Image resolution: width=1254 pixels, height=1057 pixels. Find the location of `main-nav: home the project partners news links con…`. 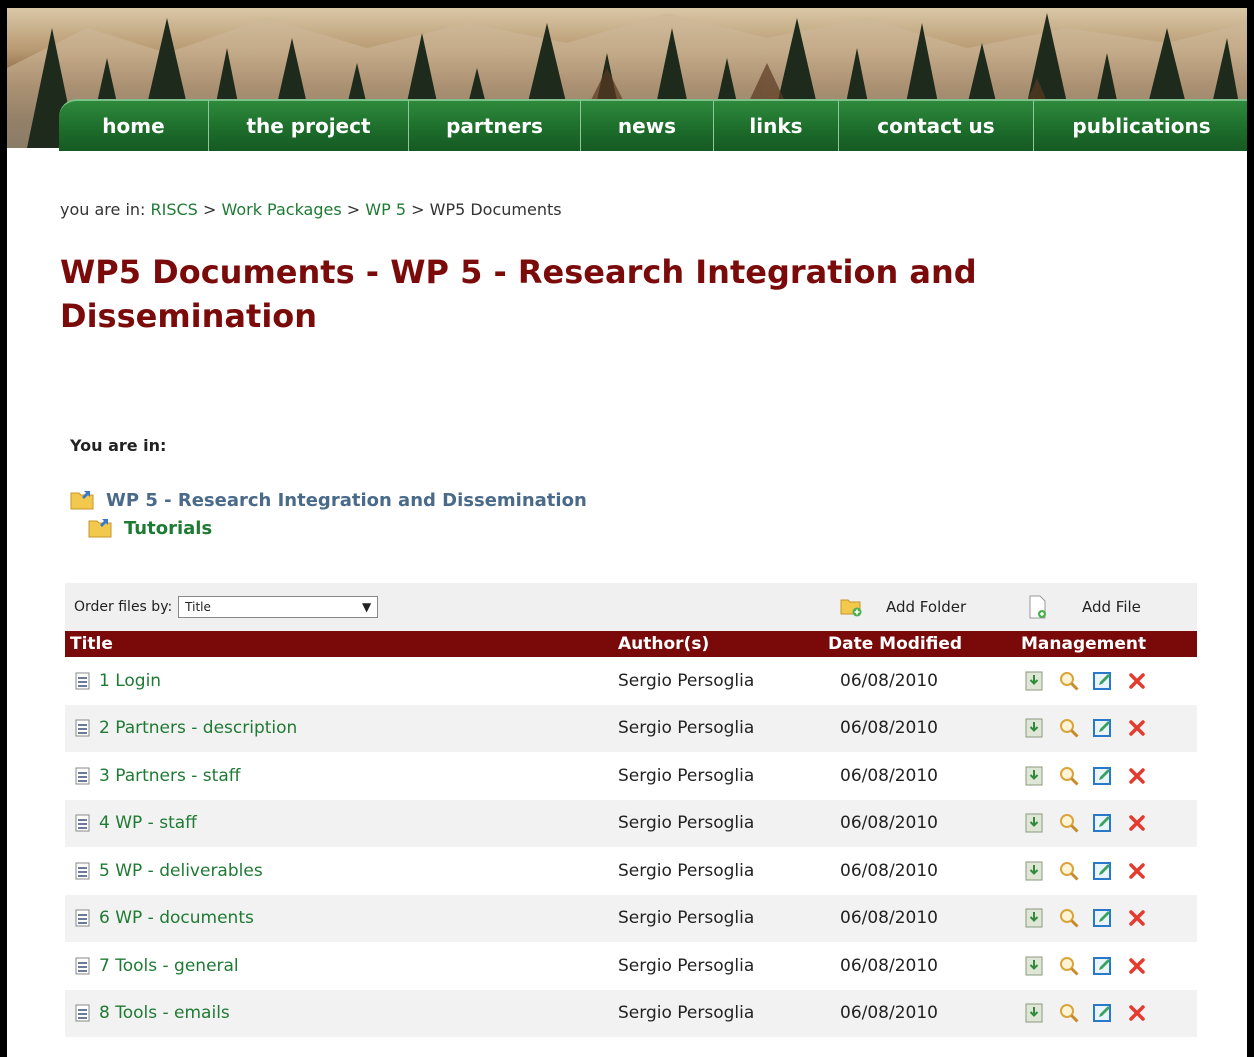

main-nav: home the project partners news links con… is located at coordinates (653, 125).